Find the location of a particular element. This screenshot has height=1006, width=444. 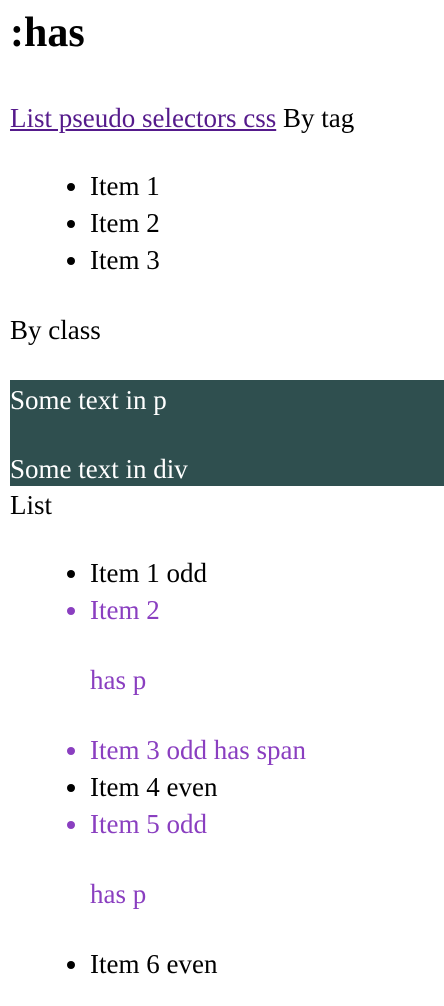

div-text: Some text in div is located at coordinates (99, 469).